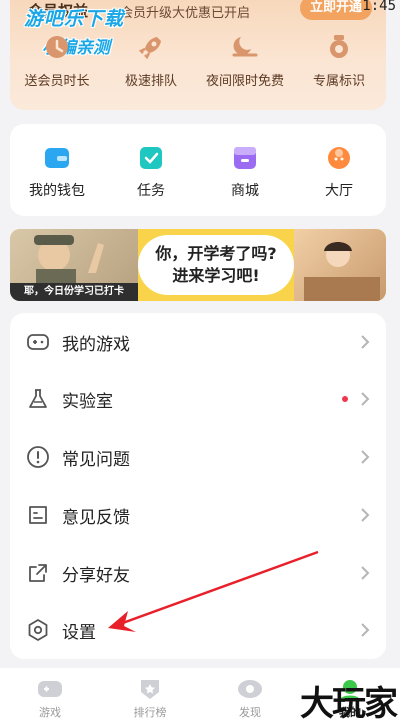 Image resolution: width=400 pixels, height=721 pixels. I want to click on game-tab-icon, so click(50, 689).